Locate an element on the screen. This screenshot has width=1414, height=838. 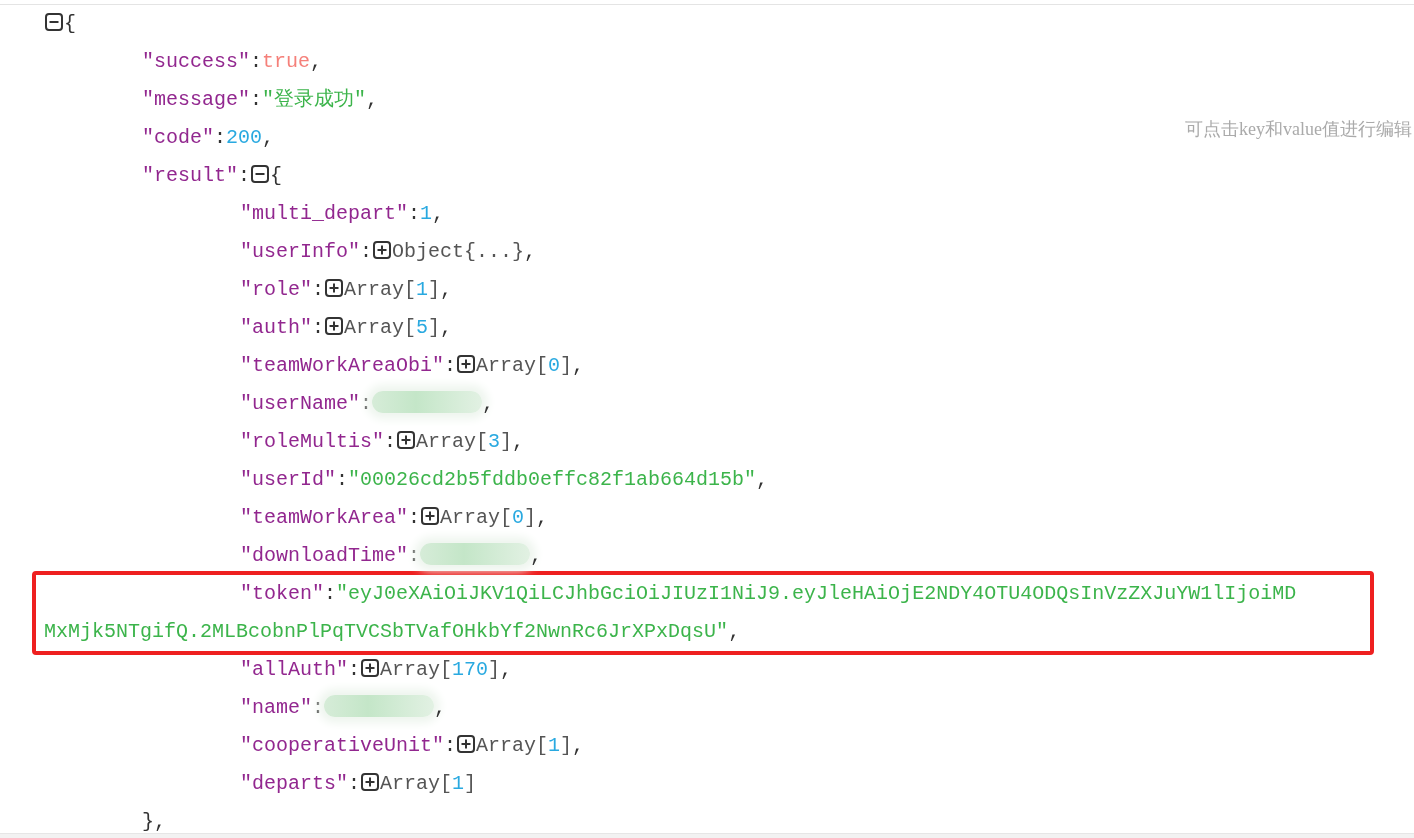
json-key: "allAuth" is located at coordinates (294, 669).